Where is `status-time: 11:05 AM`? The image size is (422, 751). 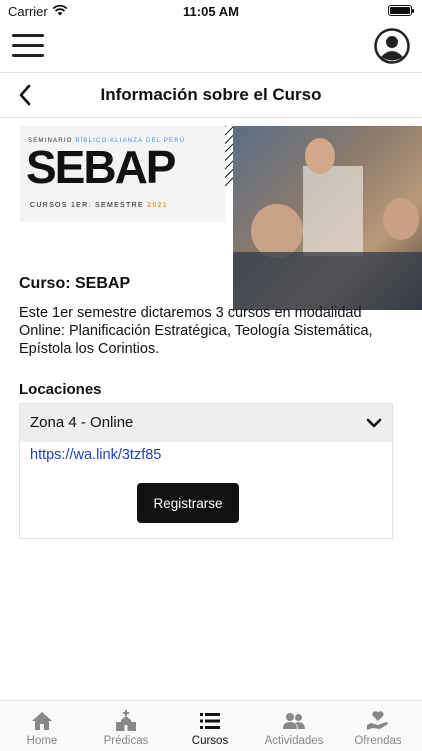 status-time: 11:05 AM is located at coordinates (211, 11).